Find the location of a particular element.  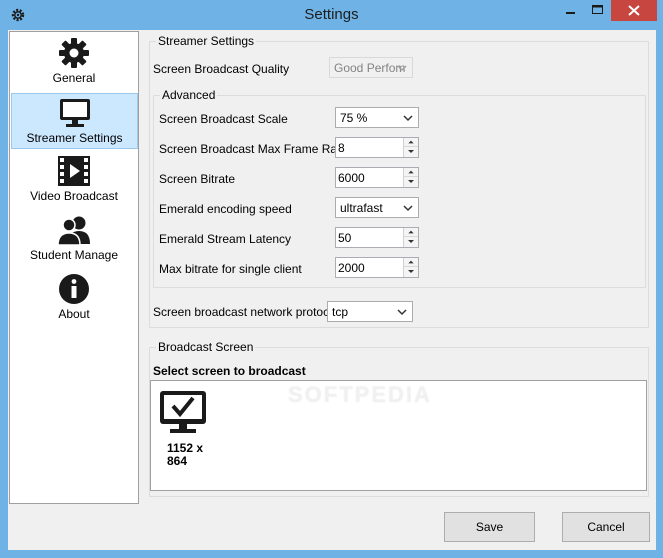

minimize-button is located at coordinates (570, 10).